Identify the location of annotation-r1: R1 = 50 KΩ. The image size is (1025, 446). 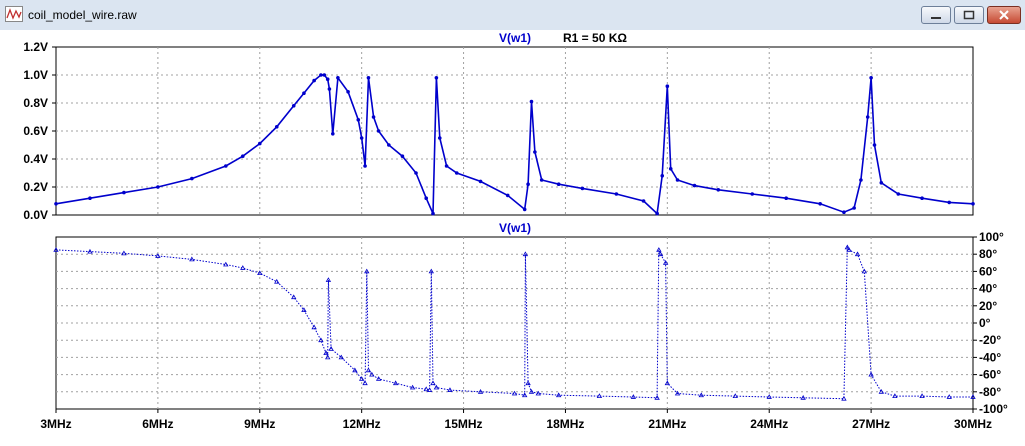
(595, 38).